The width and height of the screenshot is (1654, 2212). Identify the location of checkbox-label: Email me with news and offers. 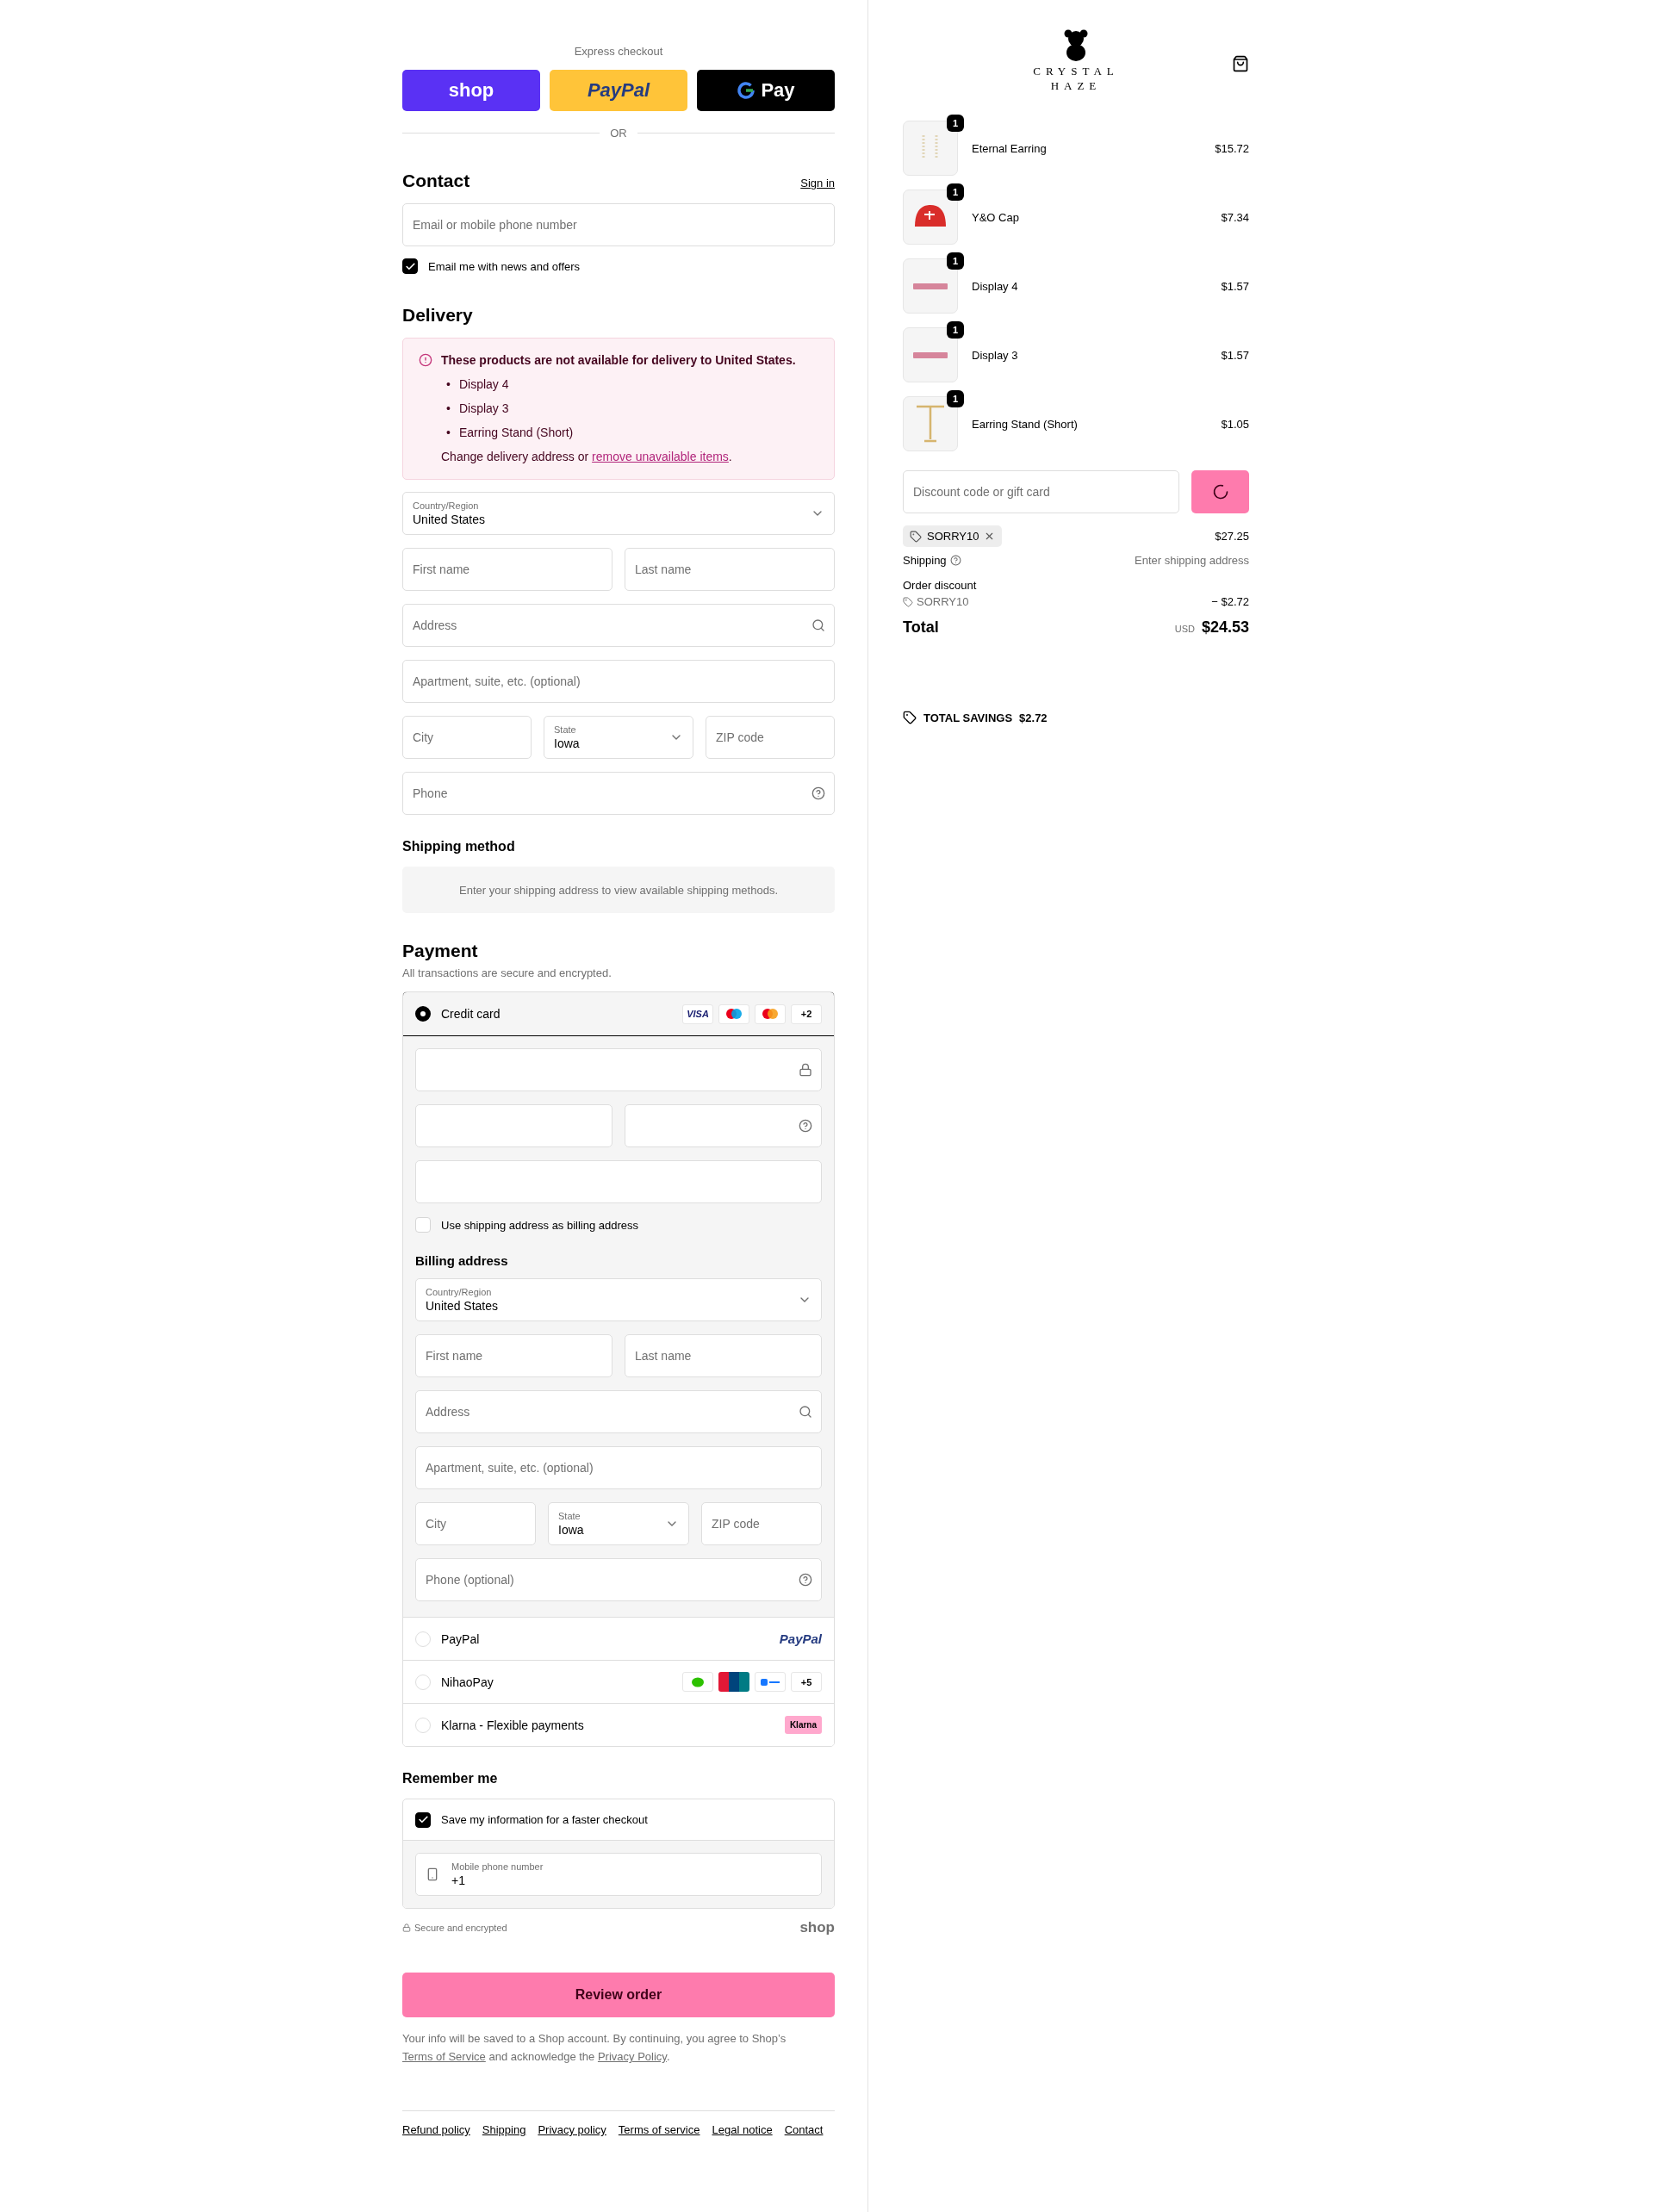
(504, 266).